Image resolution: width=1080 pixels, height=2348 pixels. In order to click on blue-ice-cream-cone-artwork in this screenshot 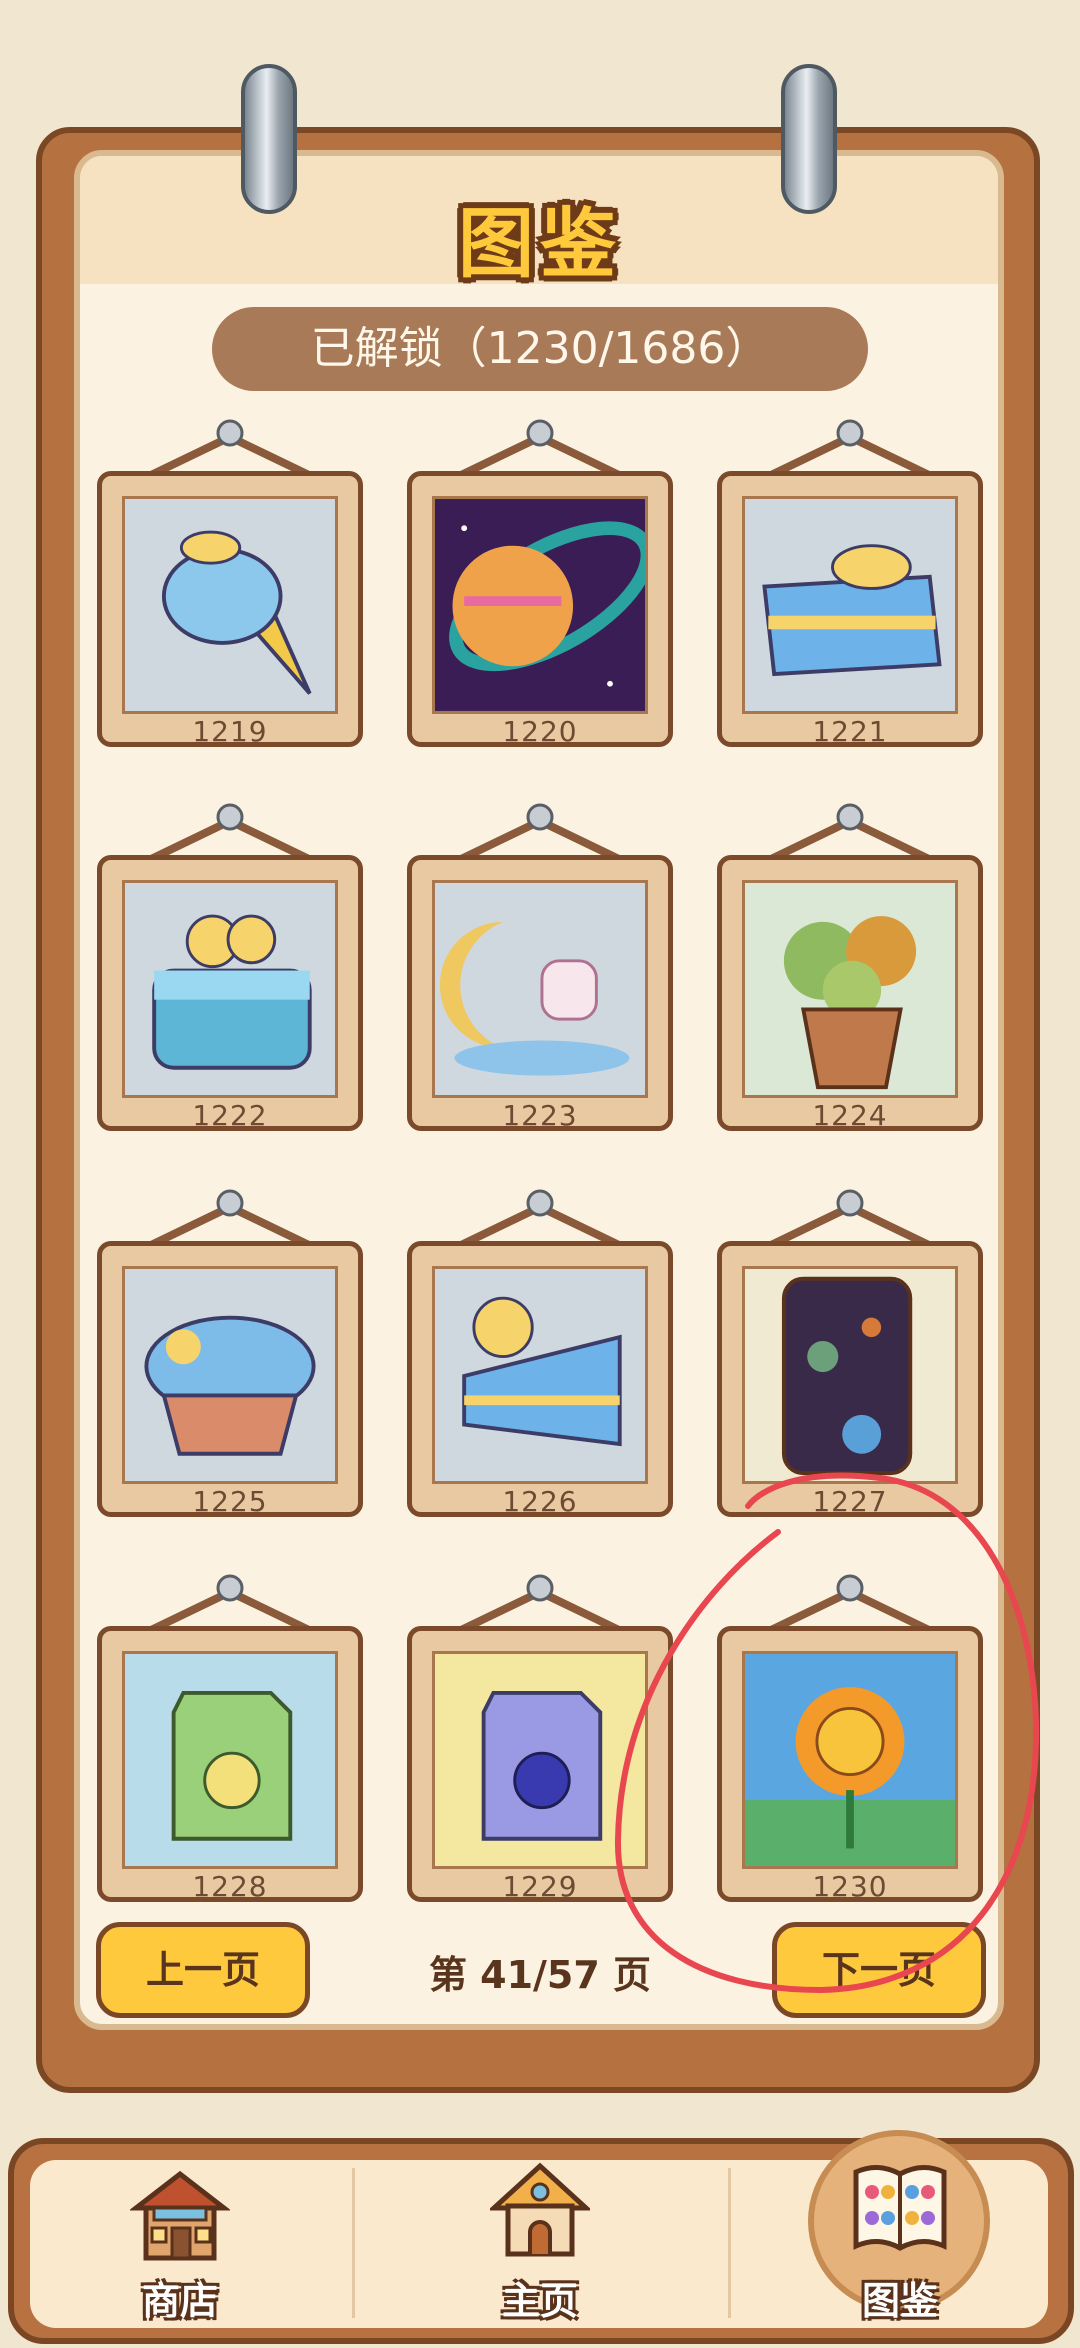, I will do `click(230, 605)`.